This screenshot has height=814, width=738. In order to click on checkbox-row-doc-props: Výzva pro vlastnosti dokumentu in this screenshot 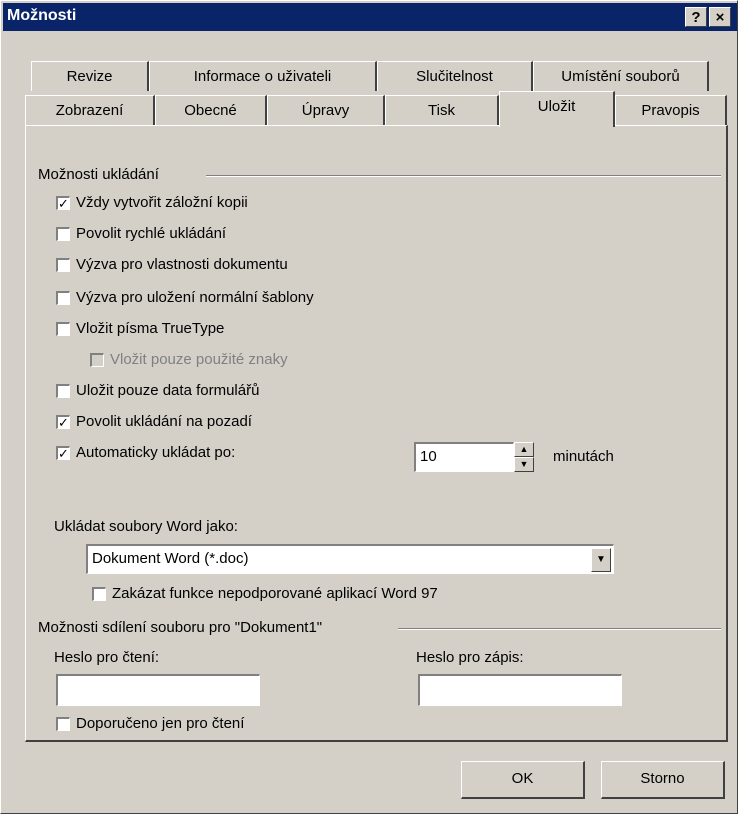, I will do `click(172, 264)`.